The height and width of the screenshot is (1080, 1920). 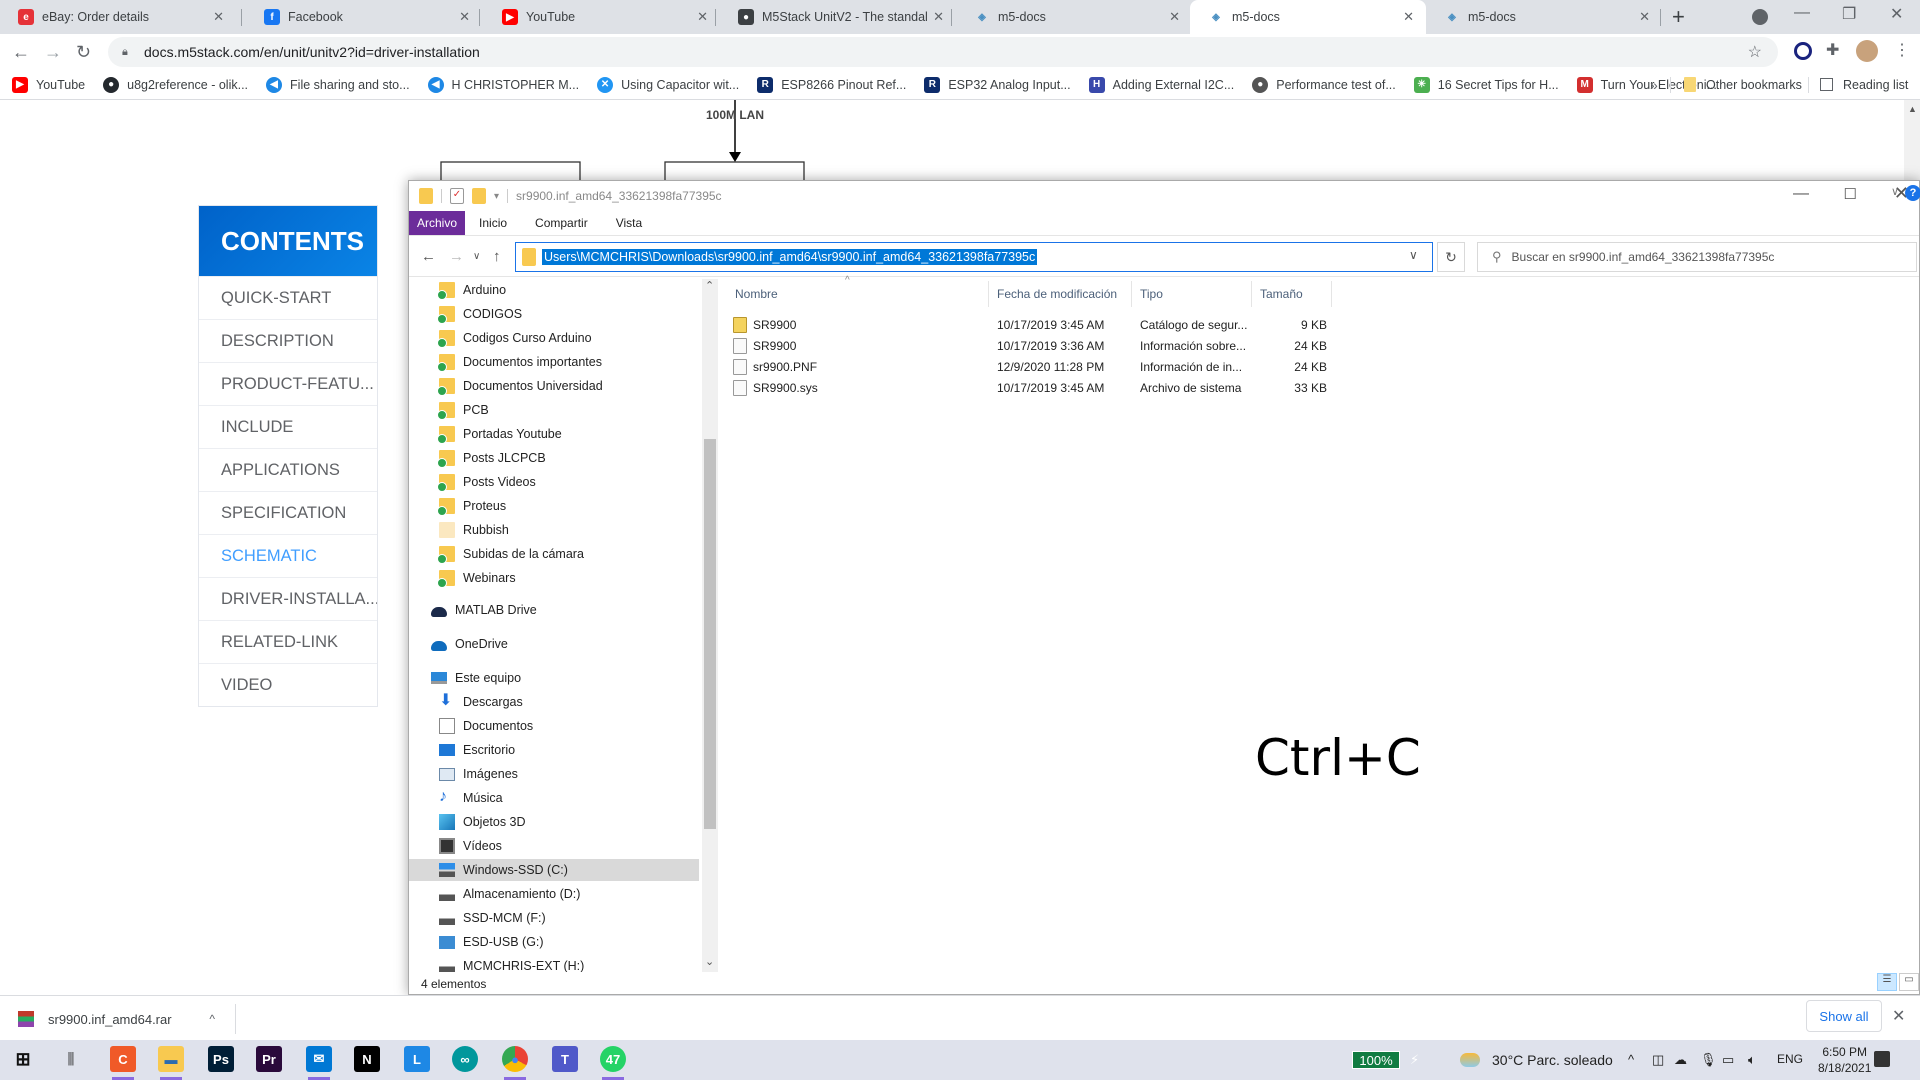 What do you see at coordinates (613, 1059) in the screenshot?
I see `taskbar-app-whatsapp: 47` at bounding box center [613, 1059].